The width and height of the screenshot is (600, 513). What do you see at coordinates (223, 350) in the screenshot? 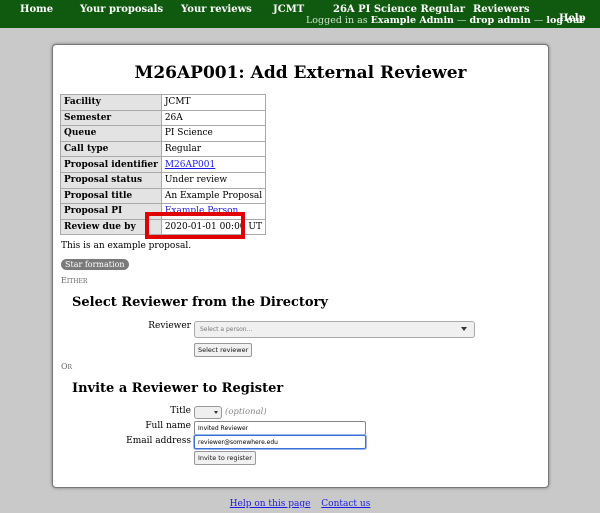
I see `select-reviewer-button: Select reviewer` at bounding box center [223, 350].